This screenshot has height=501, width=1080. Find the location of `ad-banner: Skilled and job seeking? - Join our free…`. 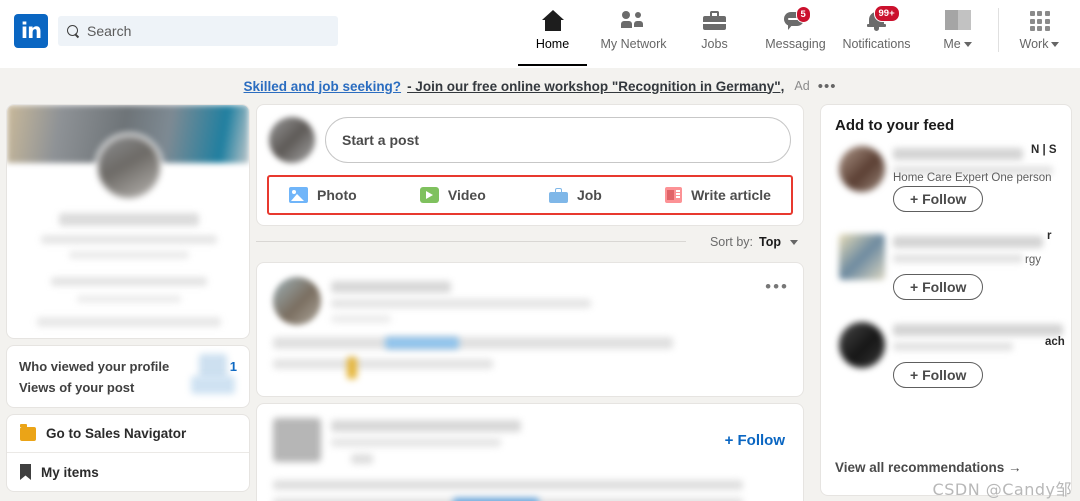

ad-banner: Skilled and job seeking? - Join our free… is located at coordinates (540, 86).